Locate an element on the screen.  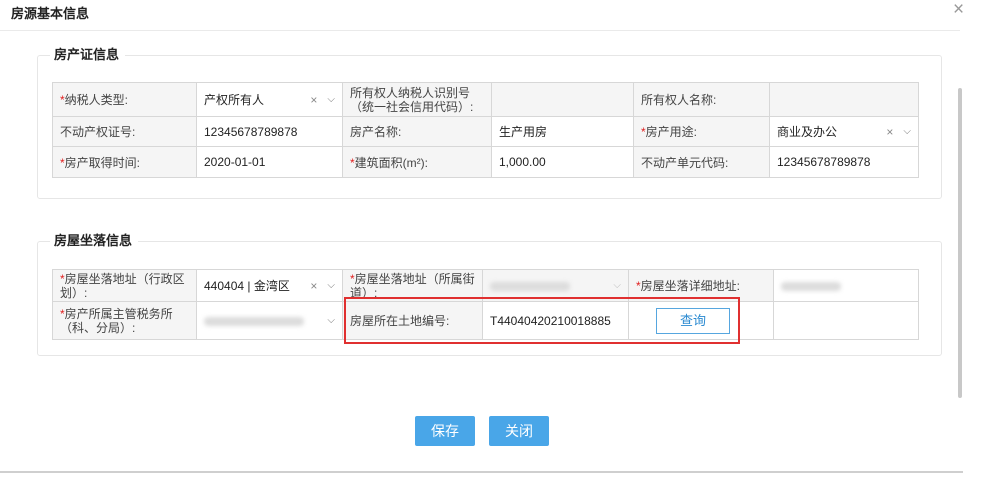
title-divider is located at coordinates (480, 30).